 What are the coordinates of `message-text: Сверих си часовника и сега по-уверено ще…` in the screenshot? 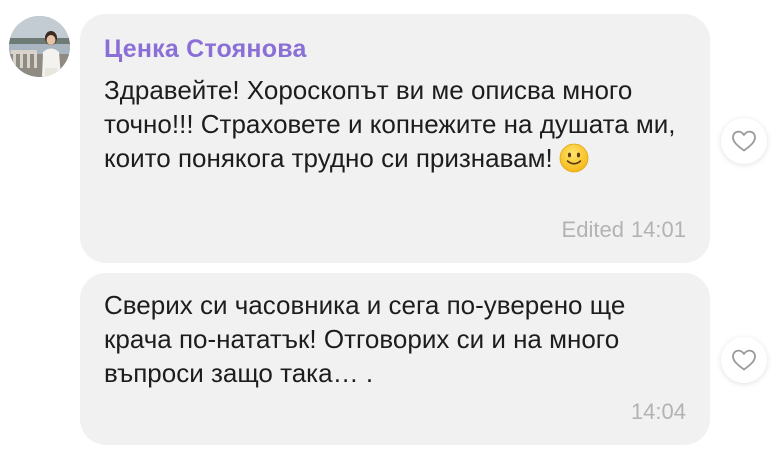 It's located at (365, 339).